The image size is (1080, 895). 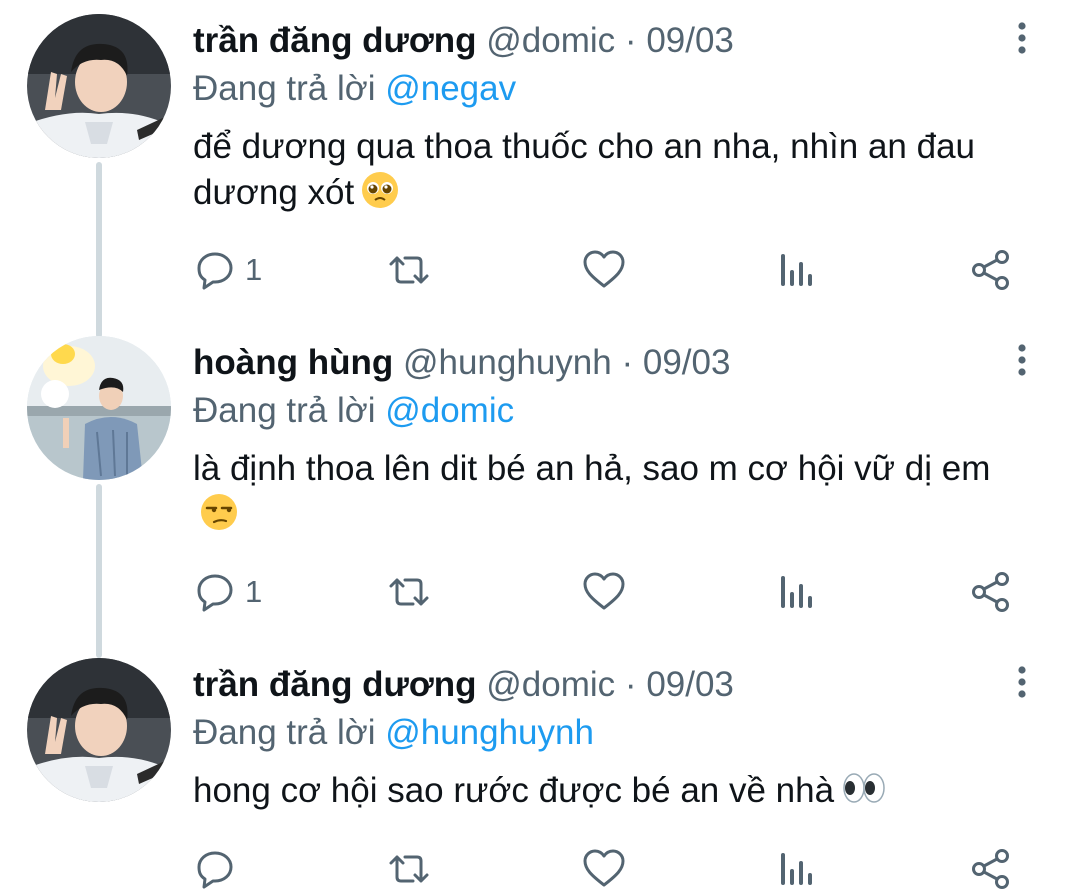 What do you see at coordinates (489, 732) in the screenshot?
I see `replying-to-link: @hunghuynh` at bounding box center [489, 732].